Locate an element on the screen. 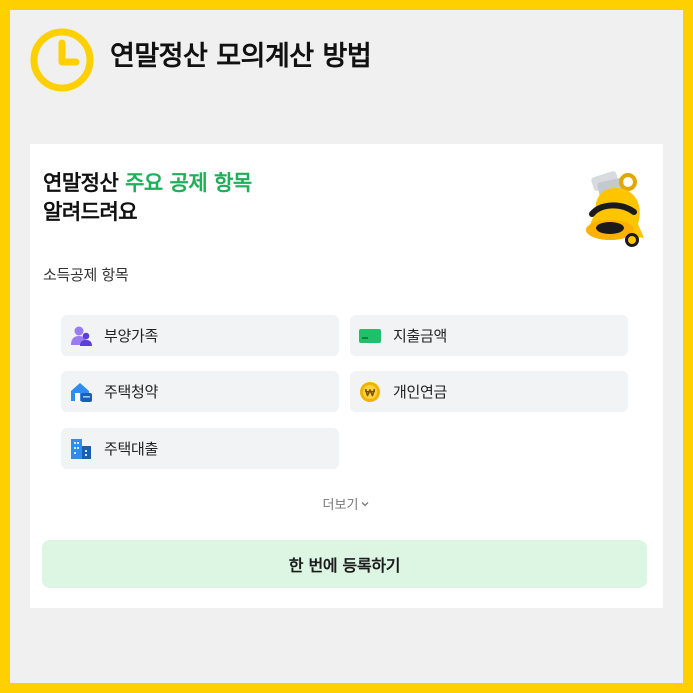  card-heading: 연말정산 주요 공제 항목 알려드려요 is located at coordinates (147, 198).